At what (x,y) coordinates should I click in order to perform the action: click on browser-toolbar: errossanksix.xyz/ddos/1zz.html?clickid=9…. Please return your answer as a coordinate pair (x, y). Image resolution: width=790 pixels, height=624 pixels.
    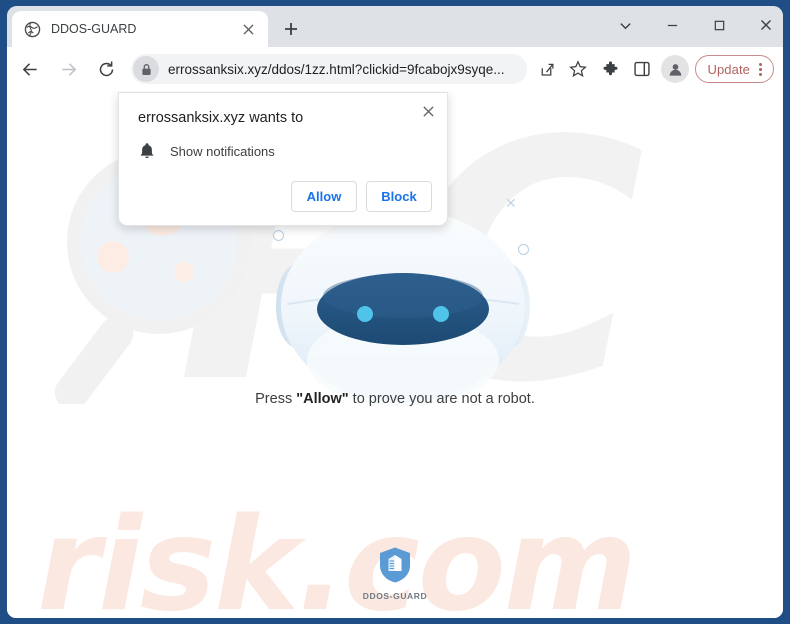
    Looking at the image, I should click on (395, 69).